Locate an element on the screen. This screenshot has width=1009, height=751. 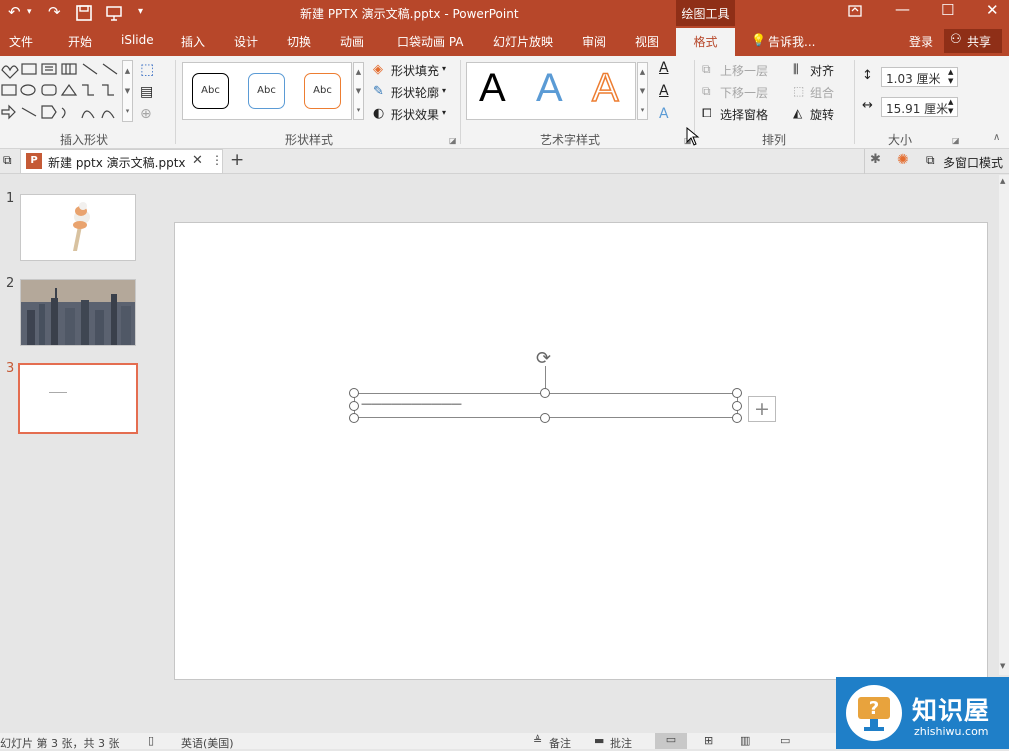
shape-style-orange: Abc is located at coordinates (322, 91).